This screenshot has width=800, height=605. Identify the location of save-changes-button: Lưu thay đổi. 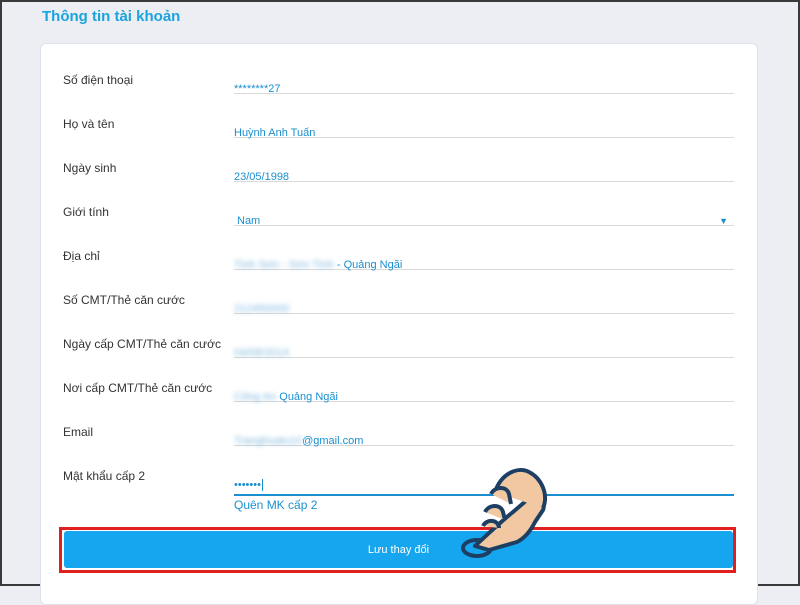
(398, 549).